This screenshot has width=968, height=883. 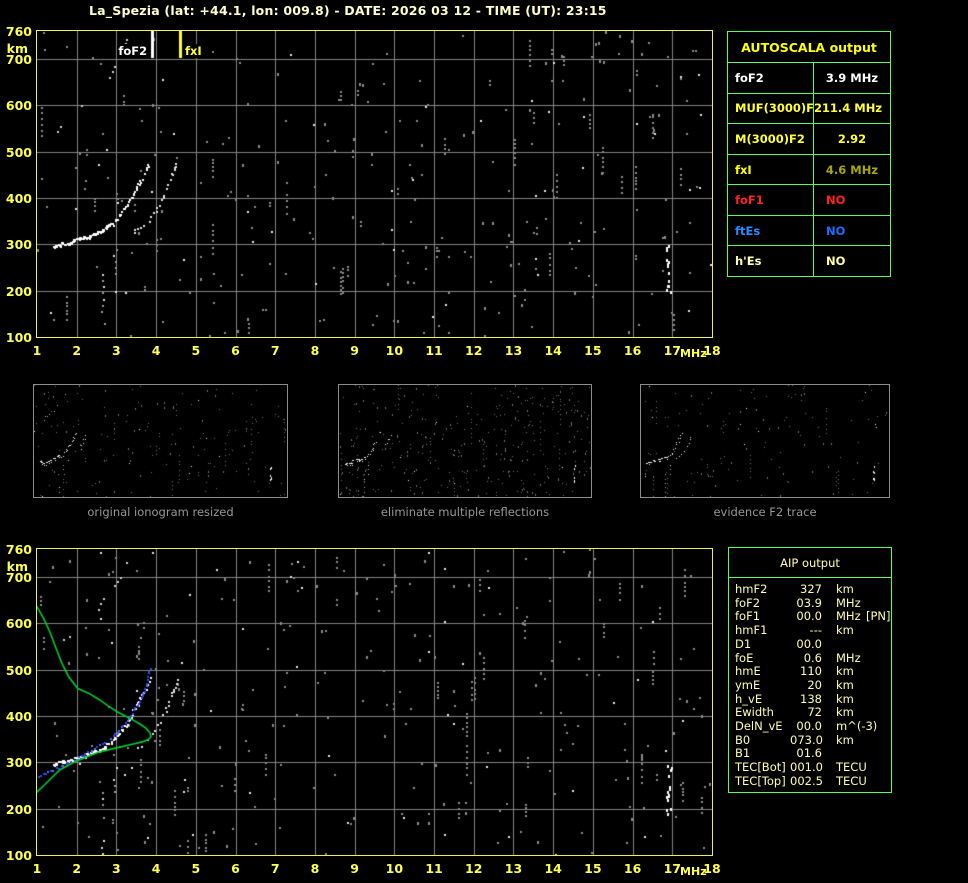 I want to click on thumbnail-eliminate-reflections, so click(x=465, y=441).